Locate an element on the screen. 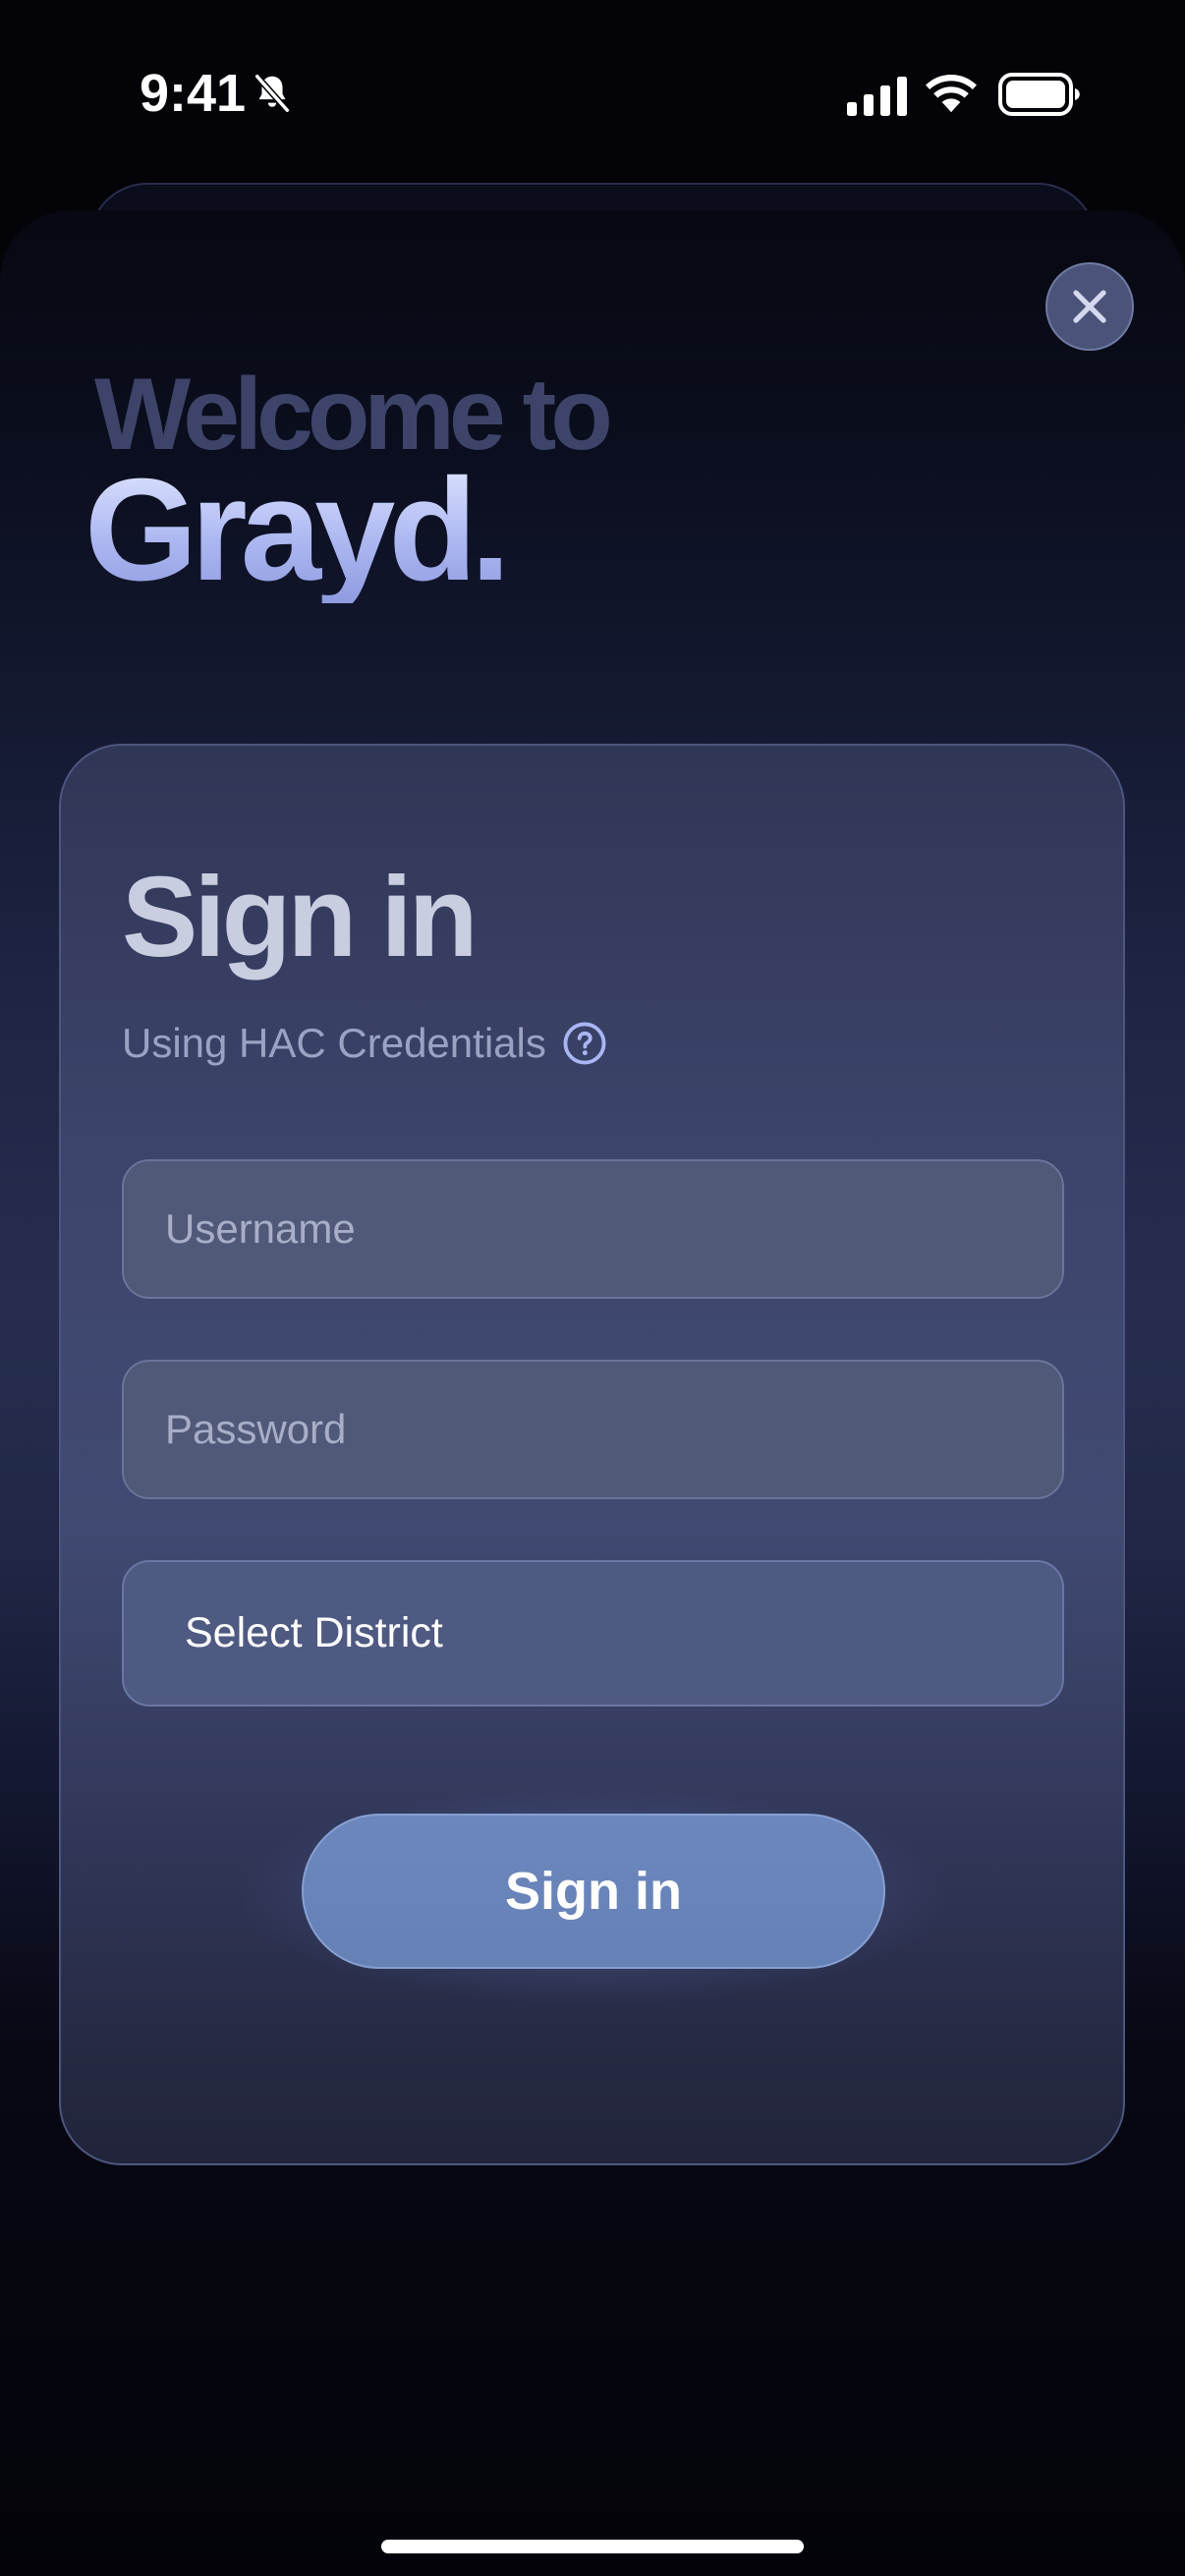 Image resolution: width=1185 pixels, height=2576 pixels. close-icon is located at coordinates (1089, 306).